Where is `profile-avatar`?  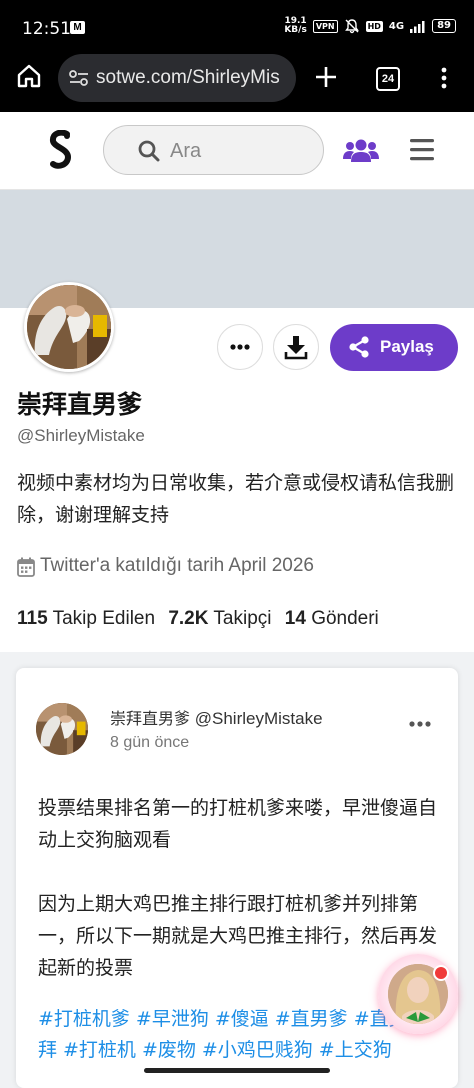 profile-avatar is located at coordinates (69, 327).